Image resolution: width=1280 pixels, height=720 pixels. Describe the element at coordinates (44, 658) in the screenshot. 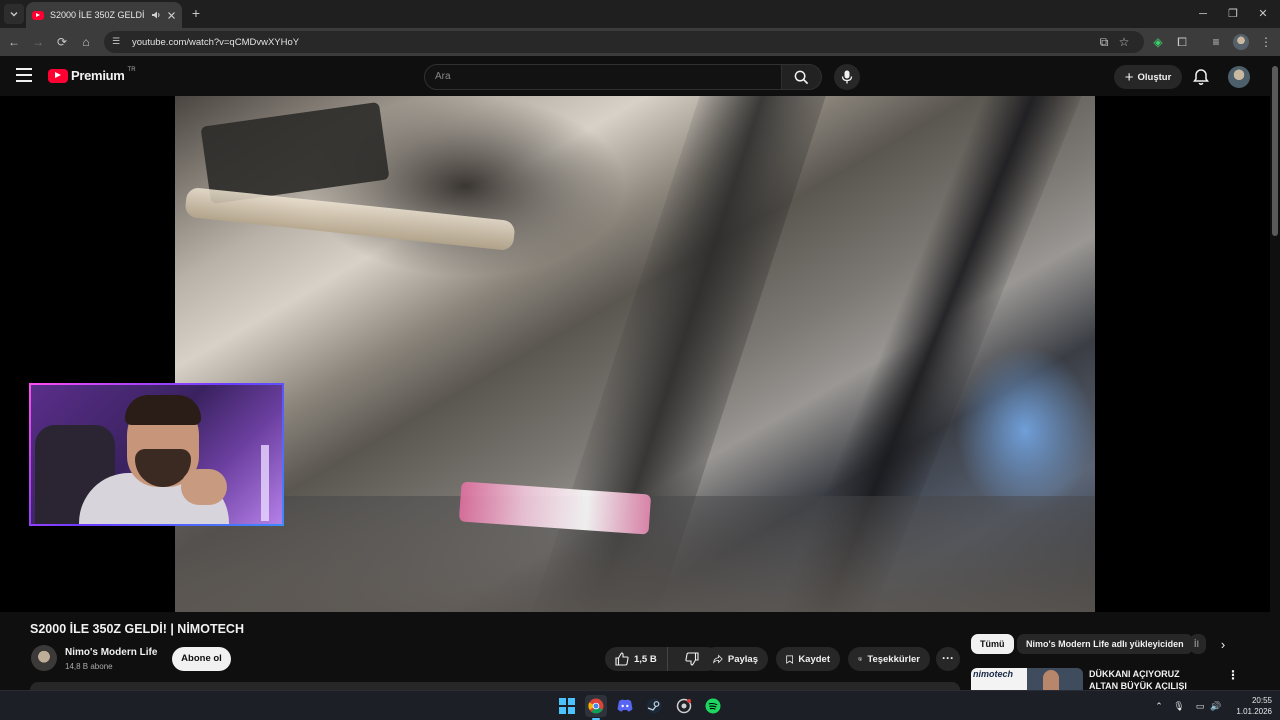

I see `channel-avatar` at that location.